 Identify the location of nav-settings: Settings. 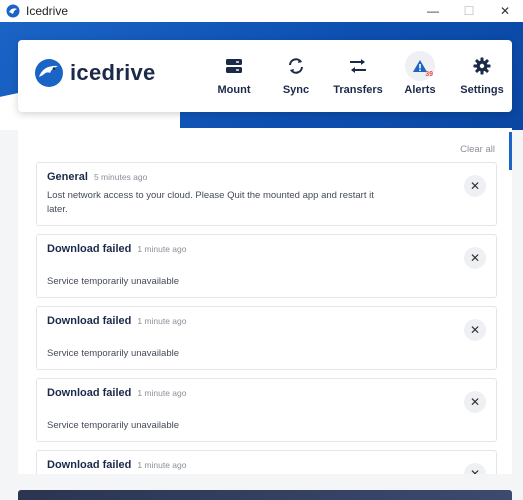
(482, 74).